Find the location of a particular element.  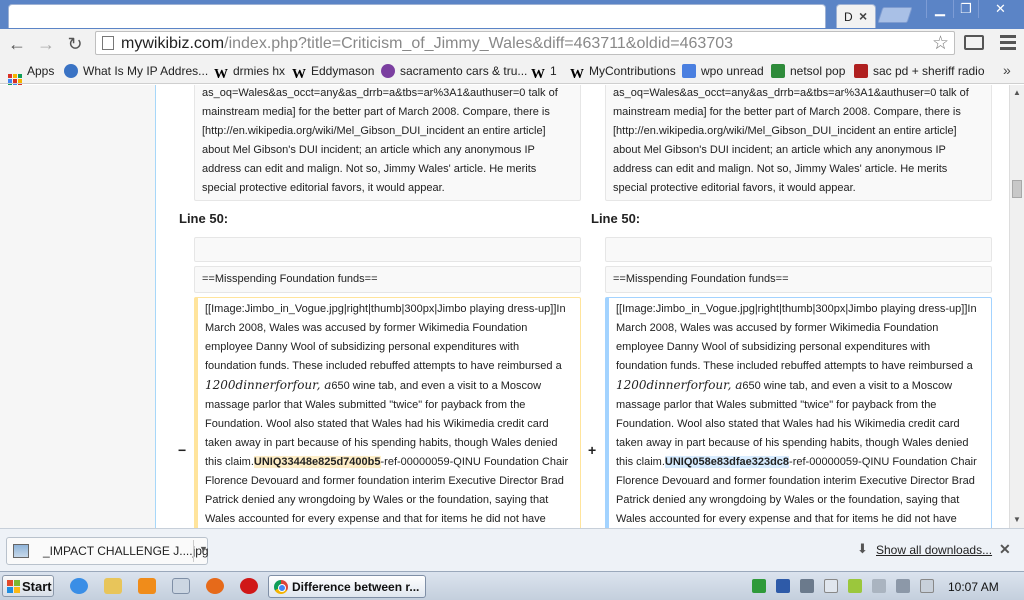

diff-deleted-marker: − is located at coordinates (182, 450).